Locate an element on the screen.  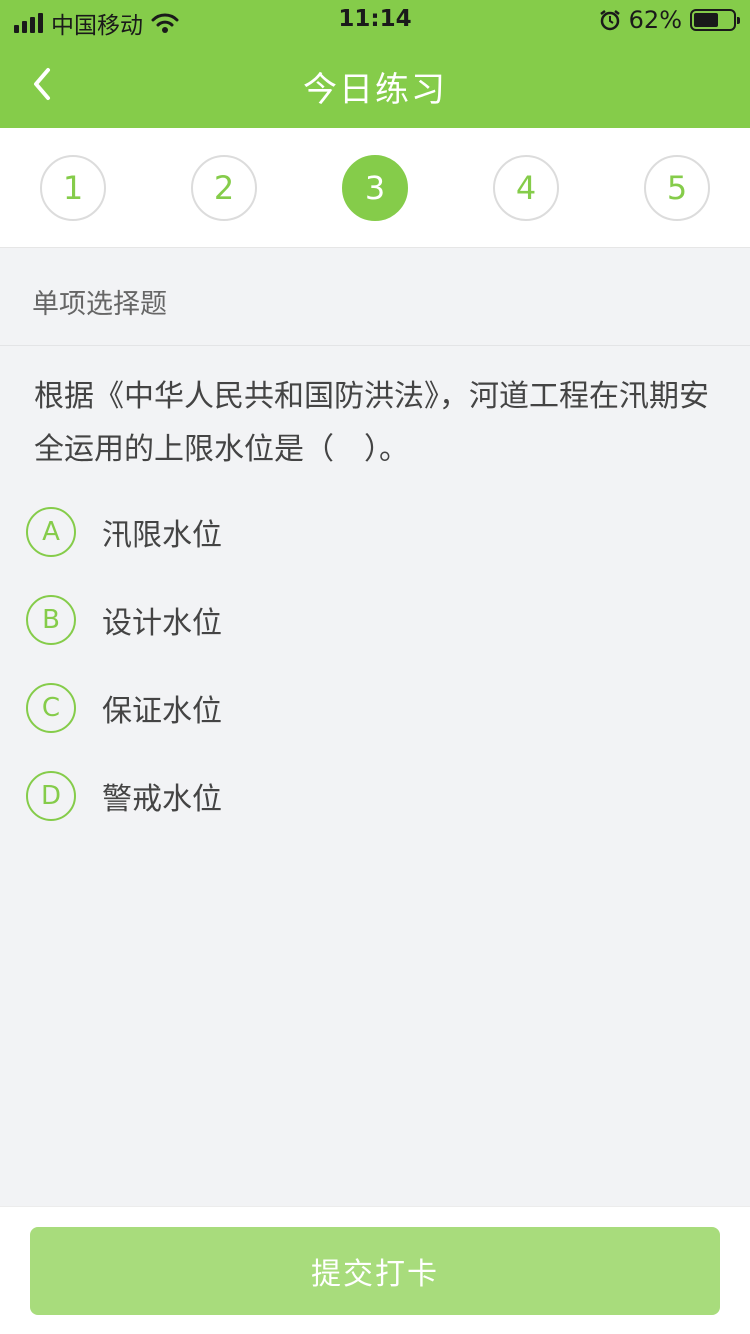
battery-percent: 62% is located at coordinates (655, 20).